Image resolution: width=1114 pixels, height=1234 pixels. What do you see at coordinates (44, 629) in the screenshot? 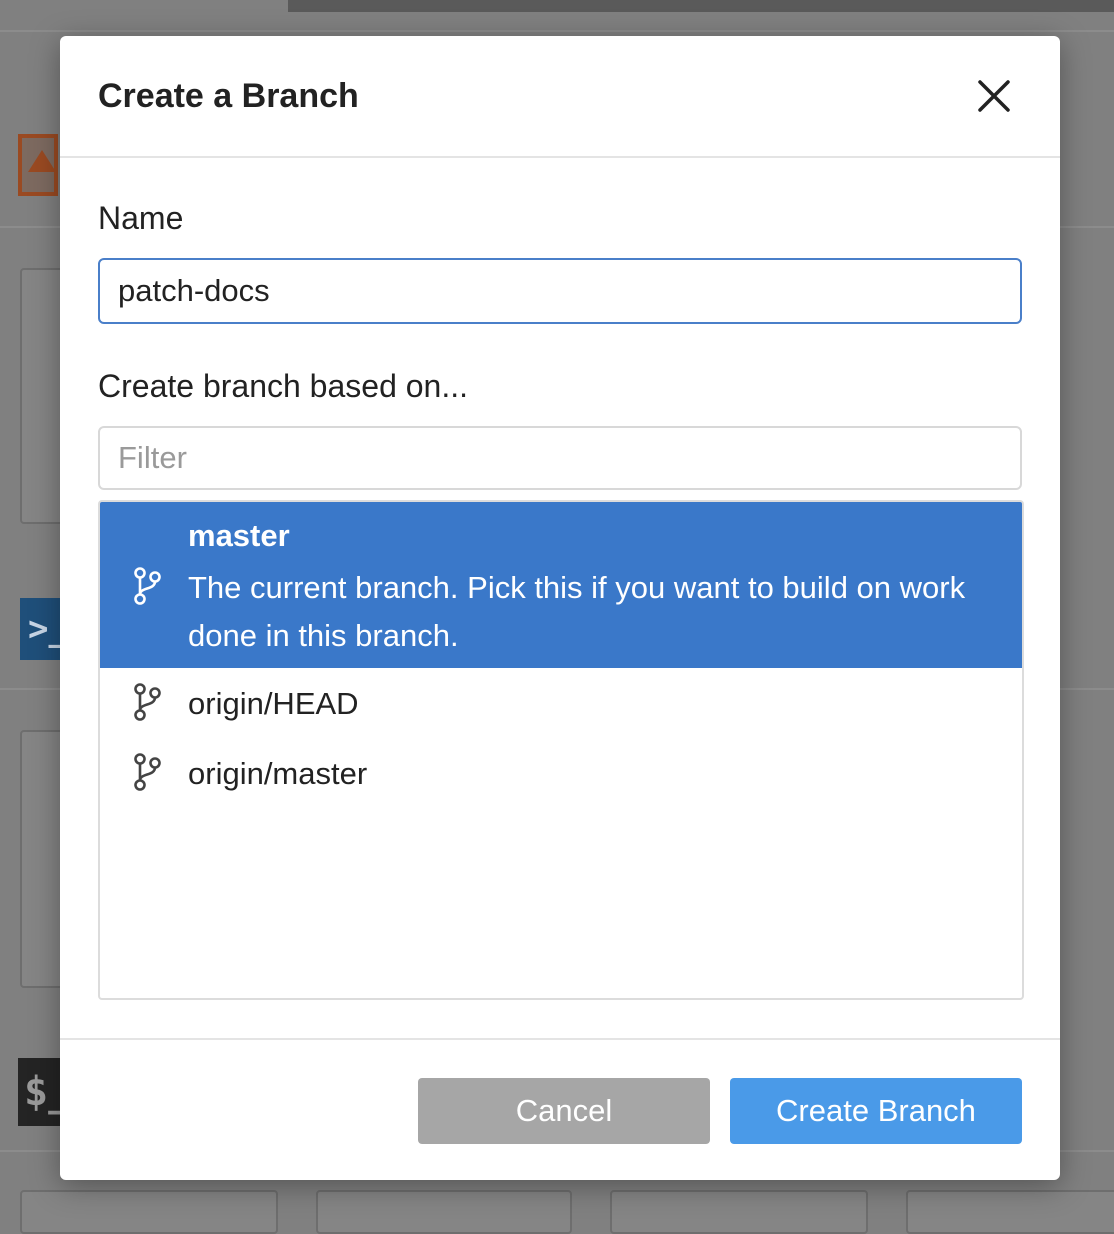
I see `background-terminal-icon: >_` at bounding box center [44, 629].